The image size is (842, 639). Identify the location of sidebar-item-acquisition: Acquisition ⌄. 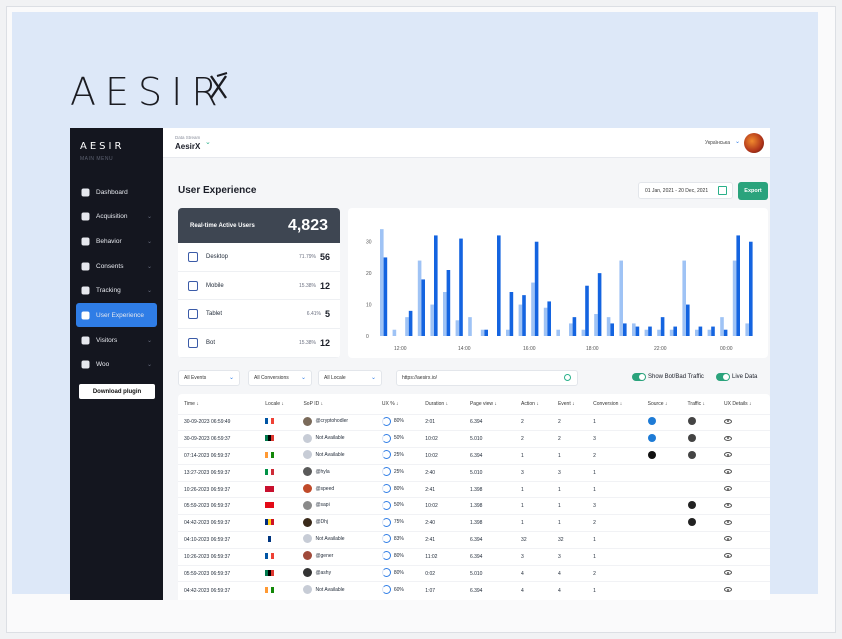
(116, 217).